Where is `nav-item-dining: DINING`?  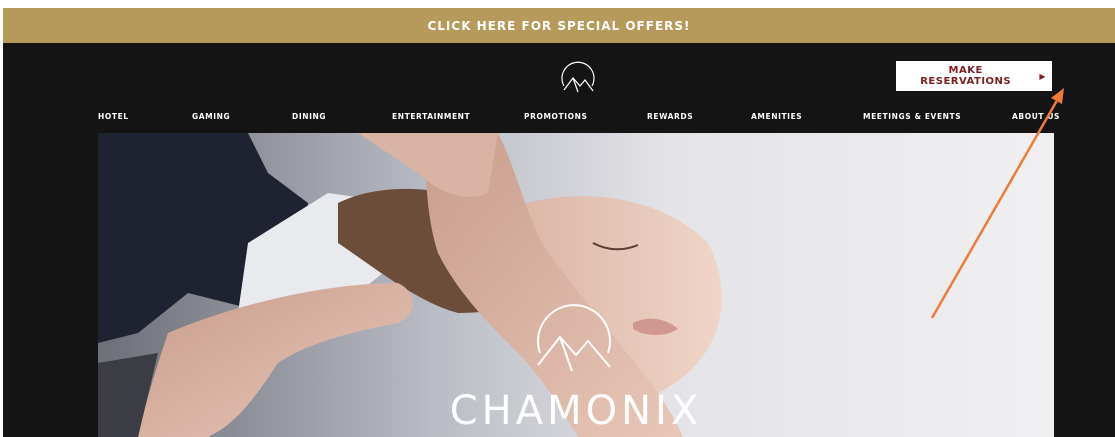
nav-item-dining: DINING is located at coordinates (309, 117).